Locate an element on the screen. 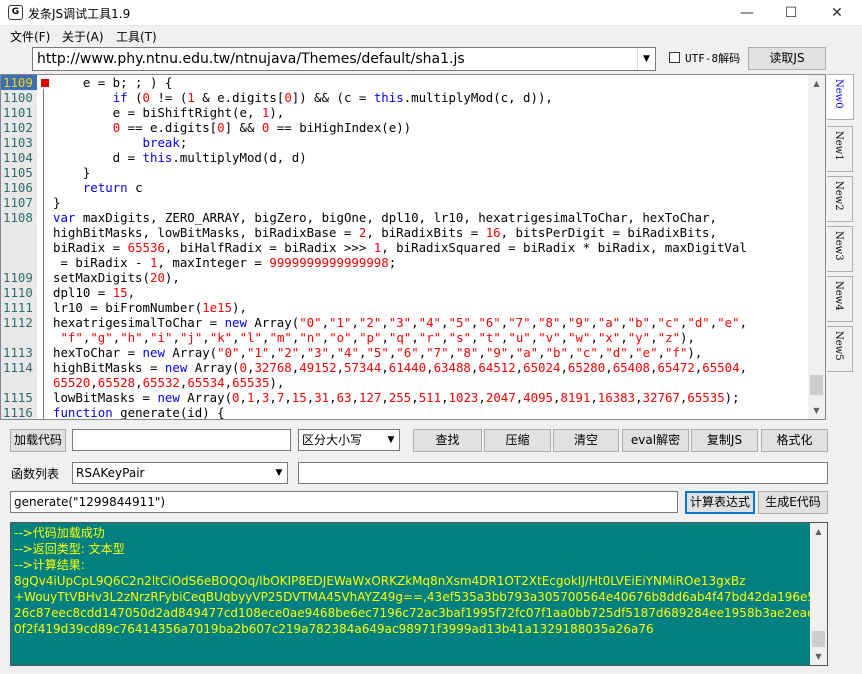 This screenshot has height=674, width=862. maximize-button: ☐ is located at coordinates (791, 13).